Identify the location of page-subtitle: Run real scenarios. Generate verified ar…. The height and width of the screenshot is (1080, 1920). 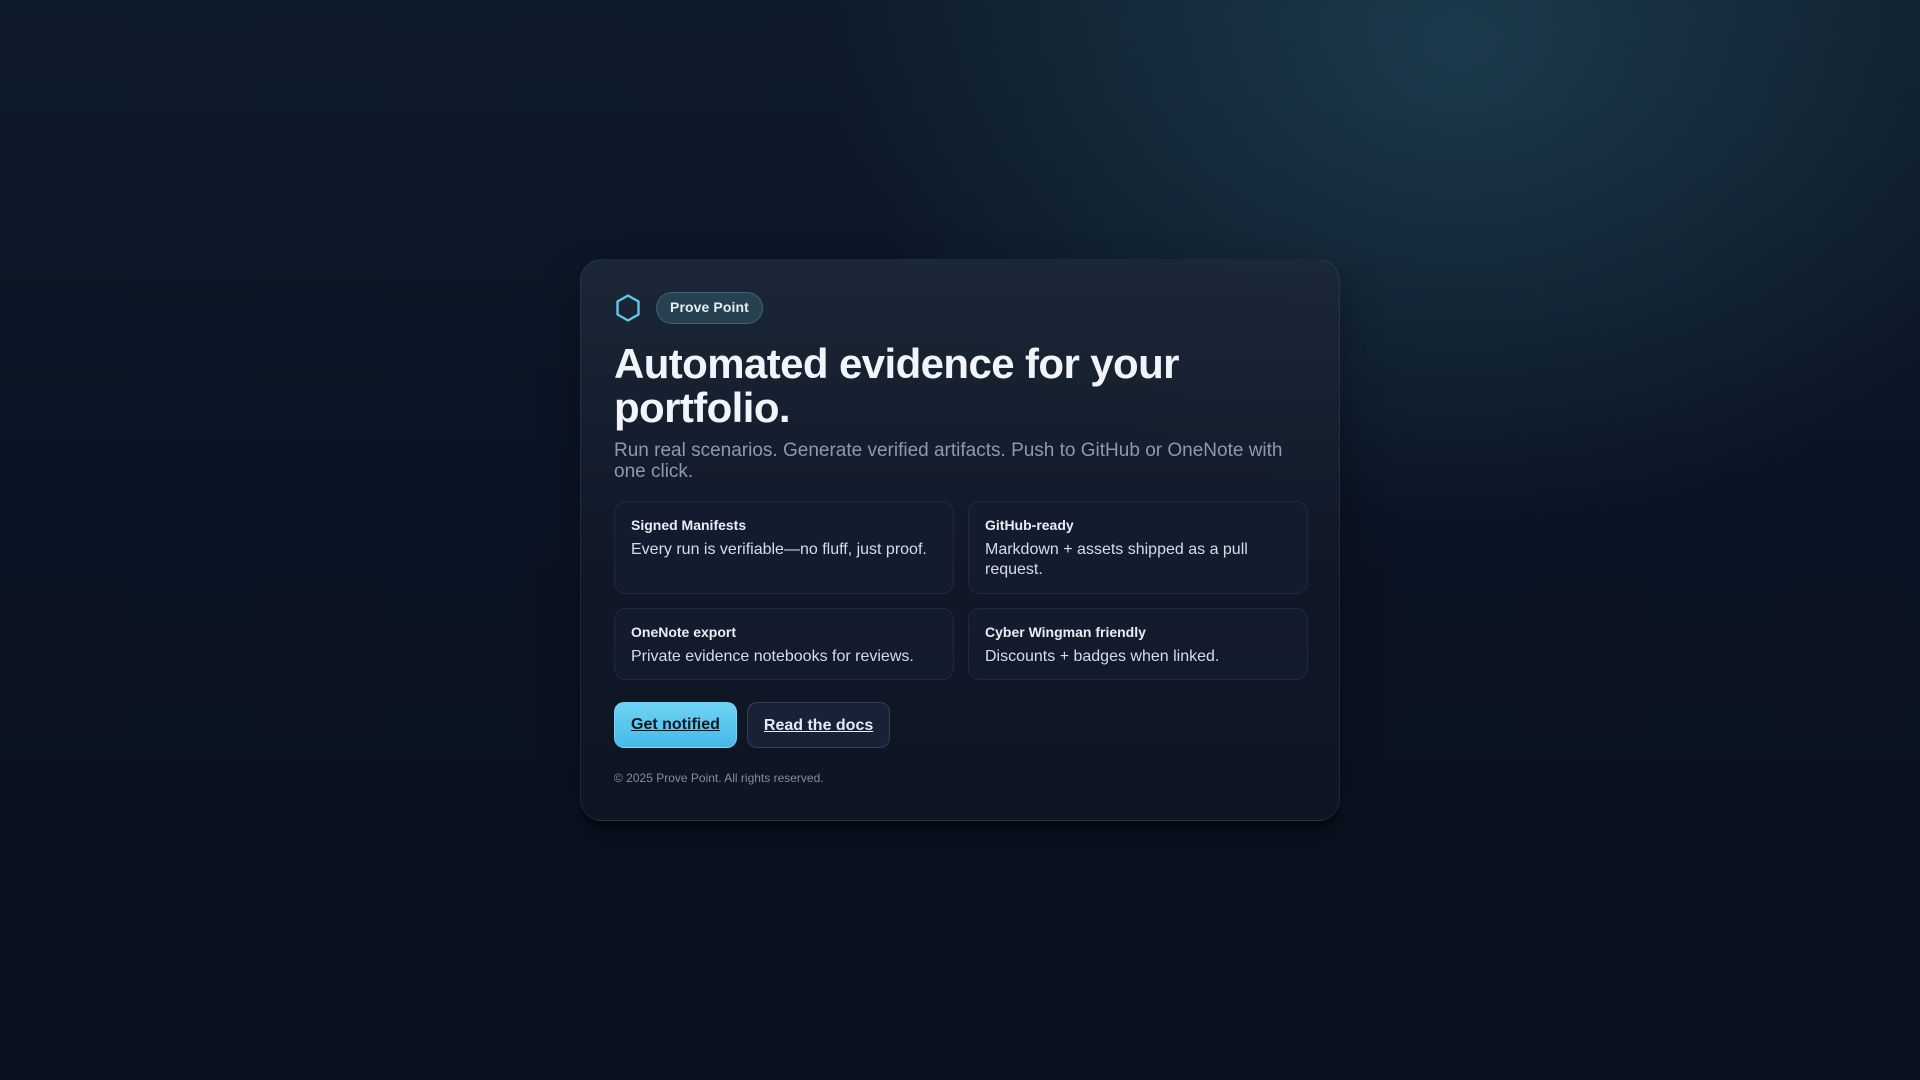
(948, 461).